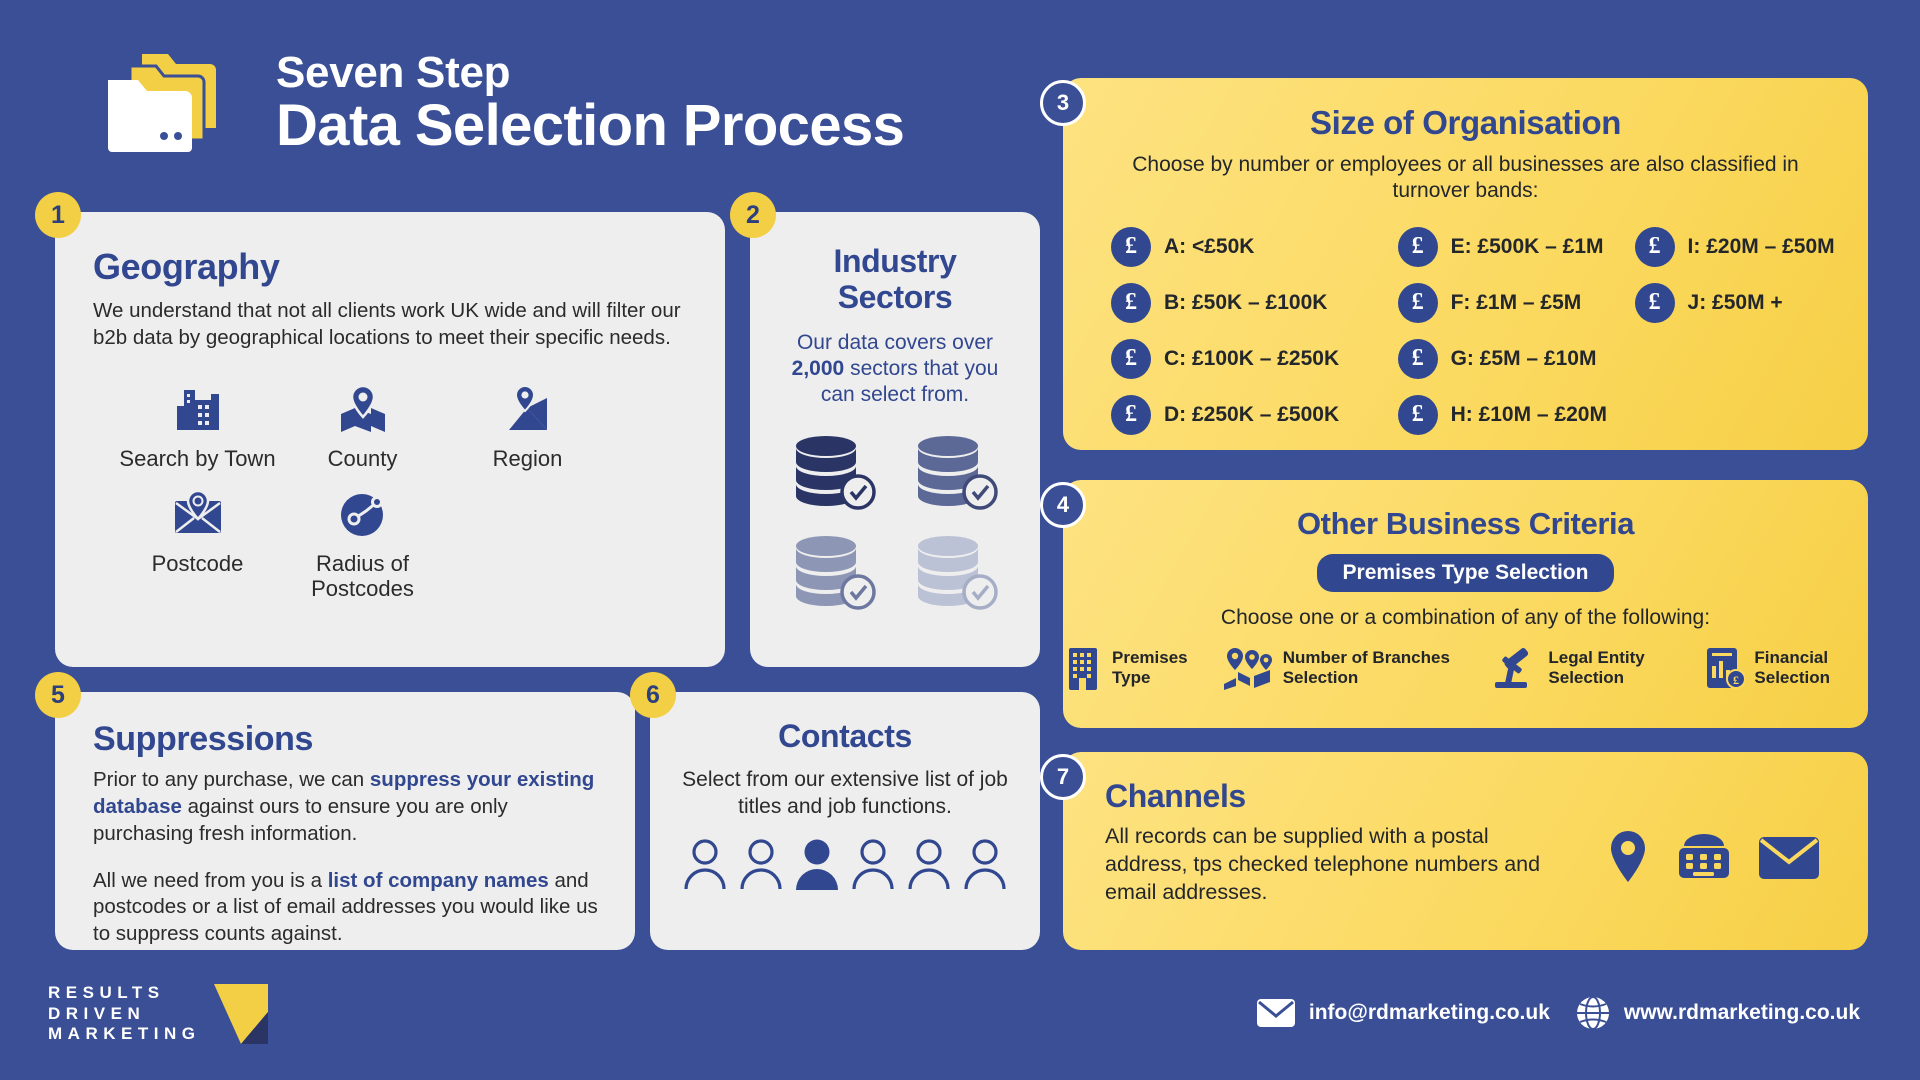  I want to click on footer-email: info@rdmarketing.co.uk, so click(1403, 1013).